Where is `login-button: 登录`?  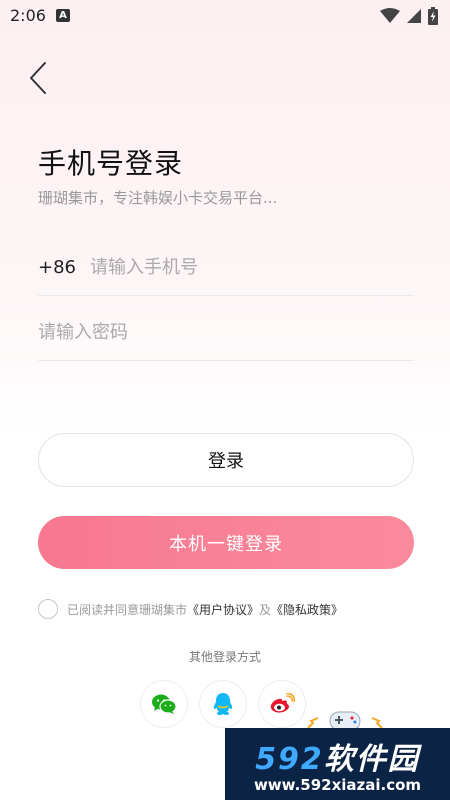 login-button: 登录 is located at coordinates (226, 460).